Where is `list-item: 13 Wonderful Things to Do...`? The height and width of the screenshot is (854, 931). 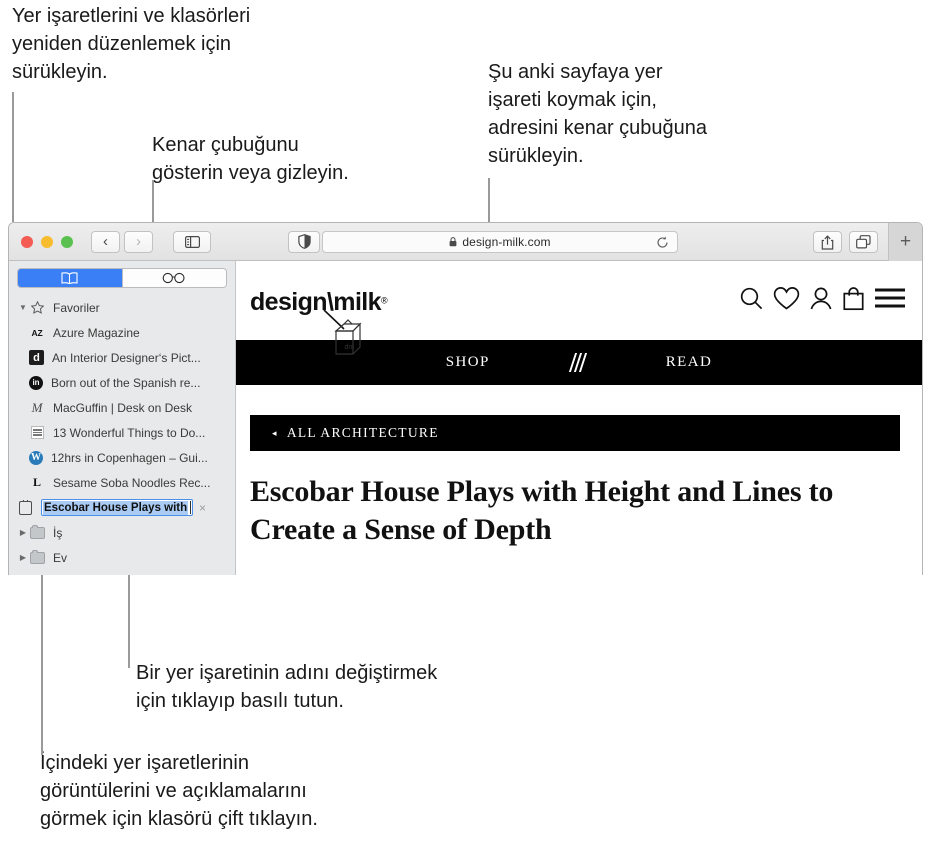
list-item: 13 Wonderful Things to Do... is located at coordinates (122, 432).